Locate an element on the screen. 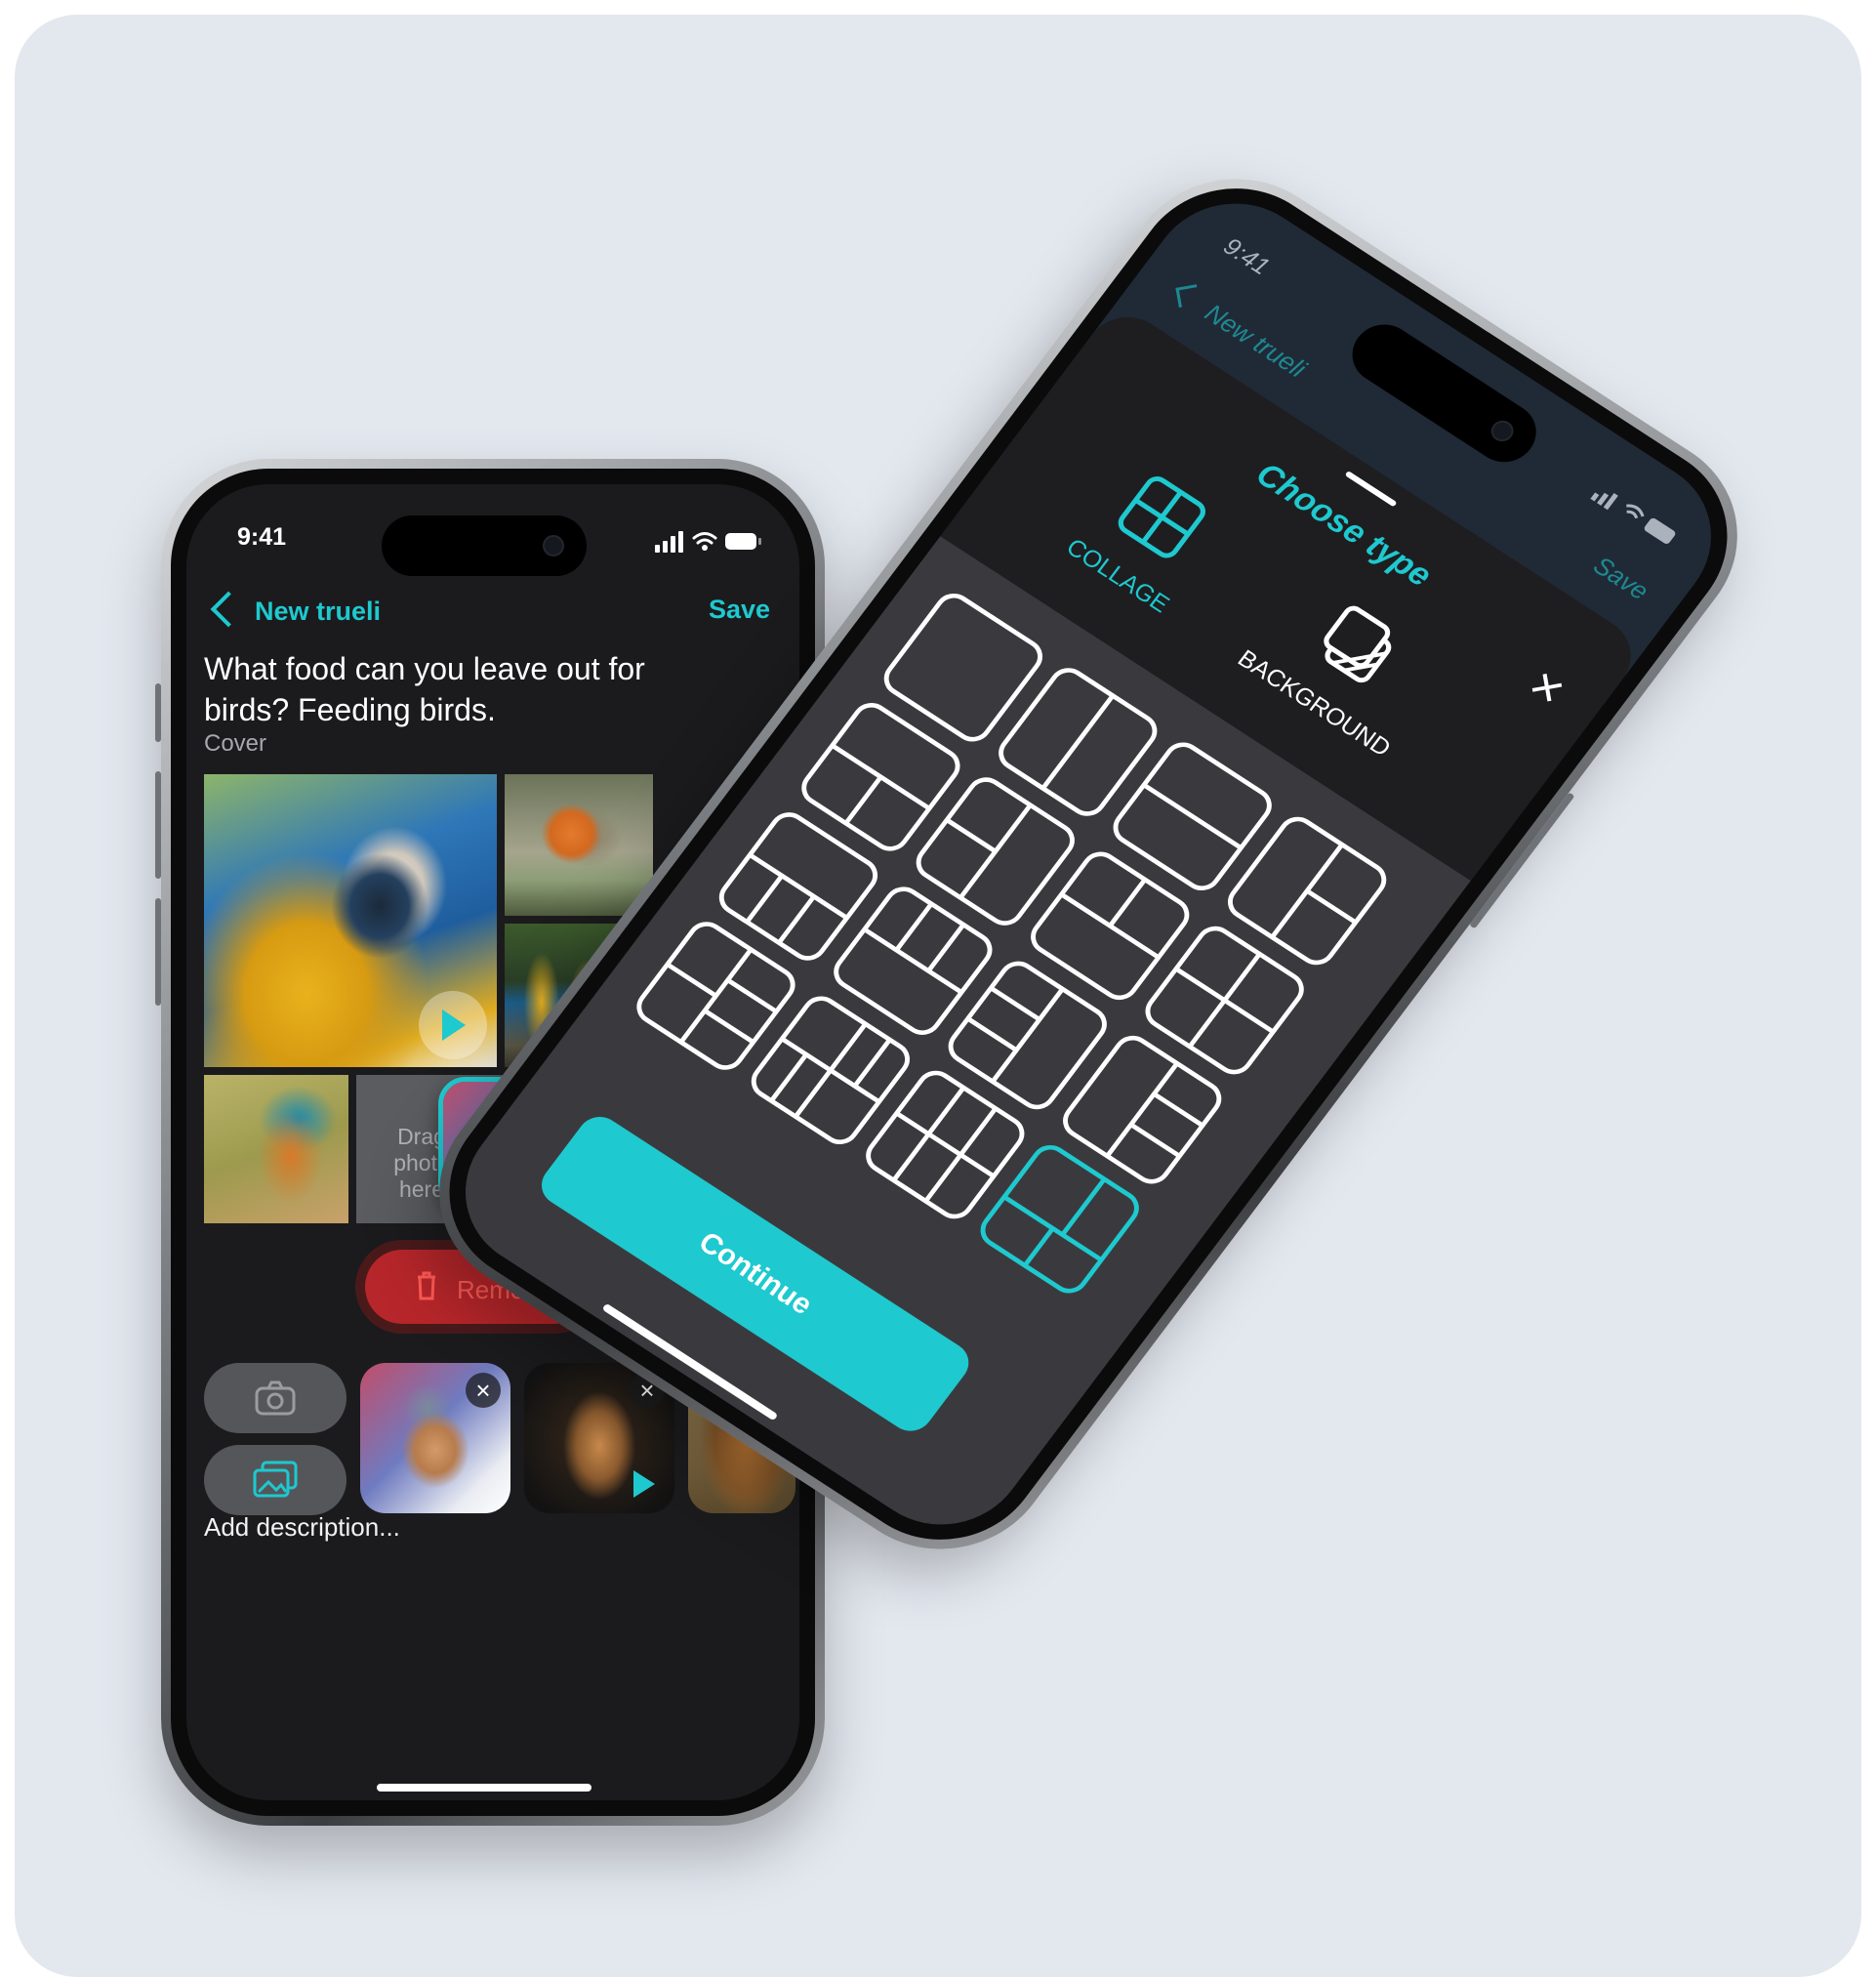 This screenshot has height=1978, width=1876. mute-switch is located at coordinates (158, 712).